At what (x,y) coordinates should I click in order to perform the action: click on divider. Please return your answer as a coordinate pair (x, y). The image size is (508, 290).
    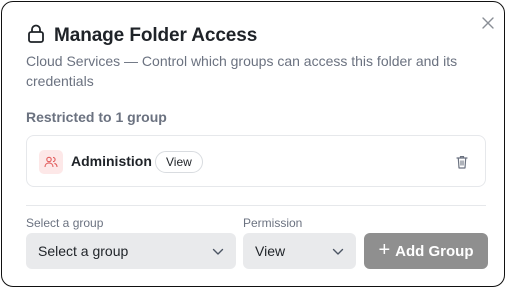
    Looking at the image, I should click on (256, 205).